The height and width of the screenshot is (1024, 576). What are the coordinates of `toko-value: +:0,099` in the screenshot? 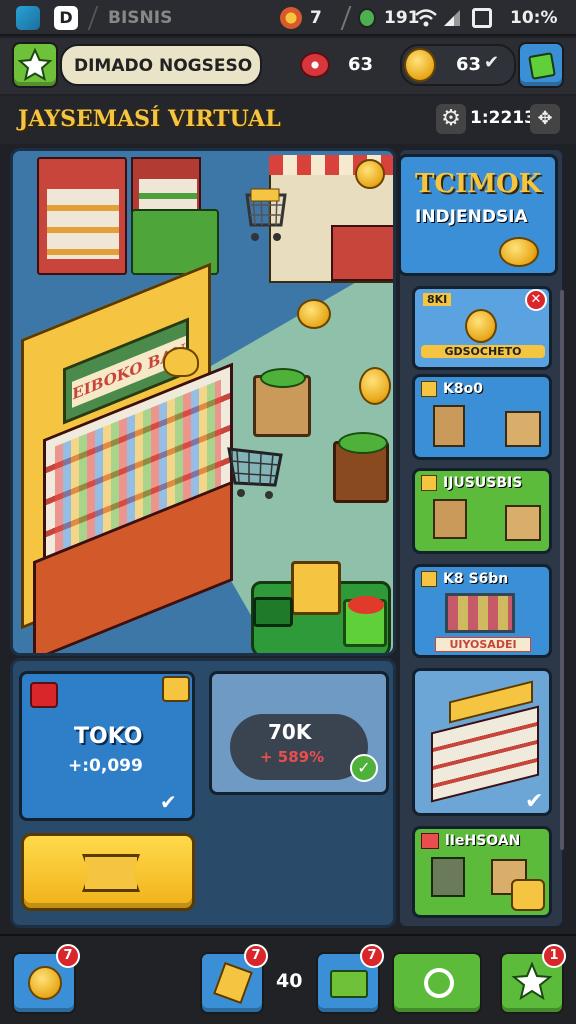 It's located at (105, 766).